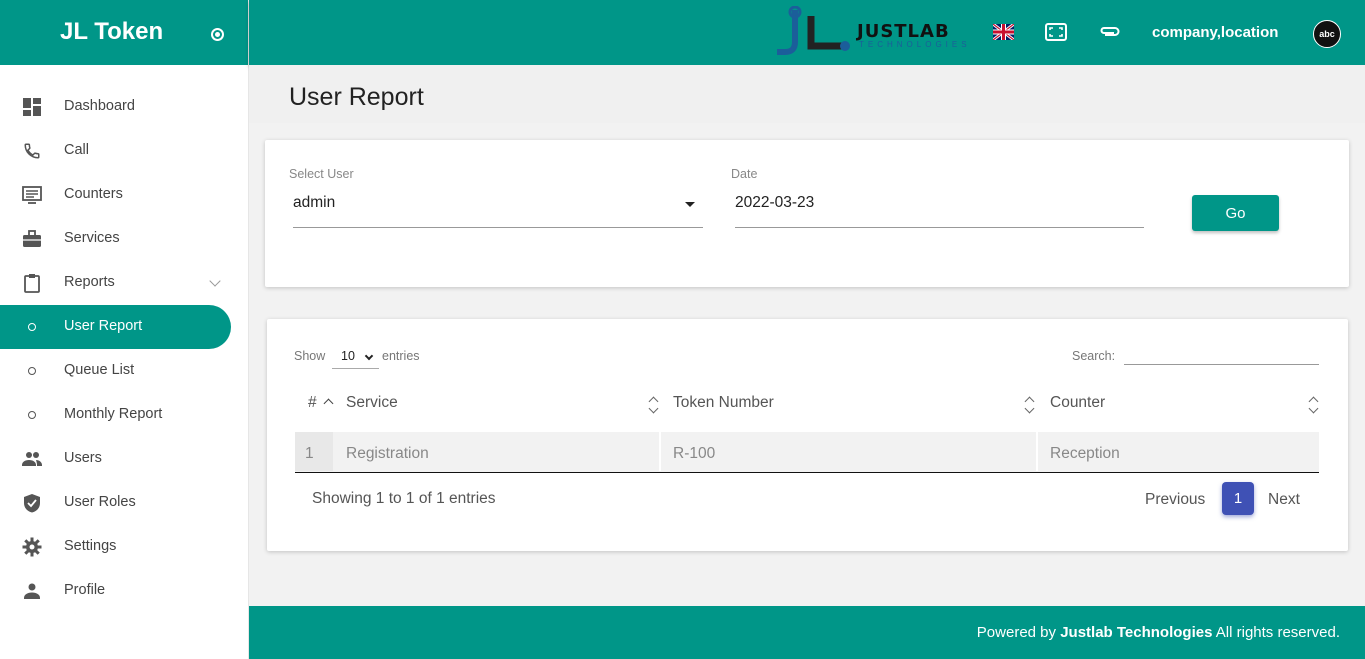 This screenshot has height=659, width=1365. Describe the element at coordinates (92, 238) in the screenshot. I see `sidebar-item-label: Services` at that location.